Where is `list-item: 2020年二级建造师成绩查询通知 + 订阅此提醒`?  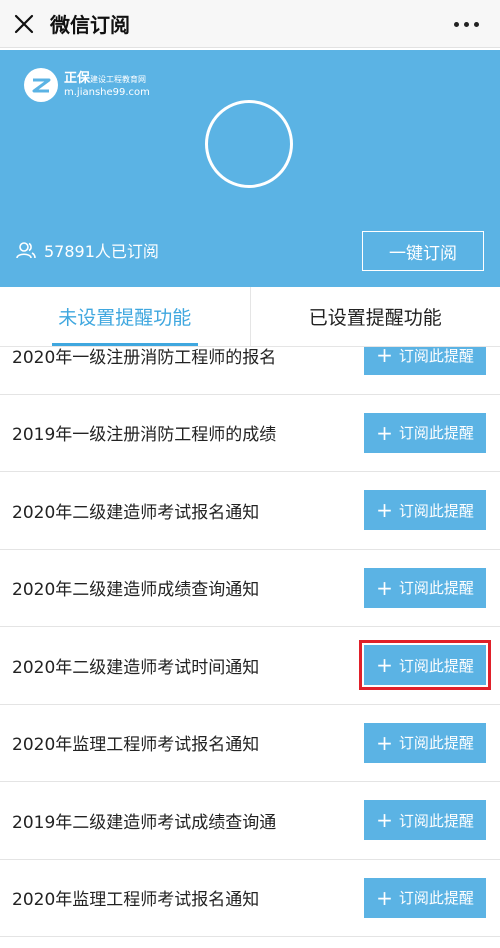
list-item: 2020年二级建造师成绩查询通知 + 订阅此提醒 is located at coordinates (250, 588).